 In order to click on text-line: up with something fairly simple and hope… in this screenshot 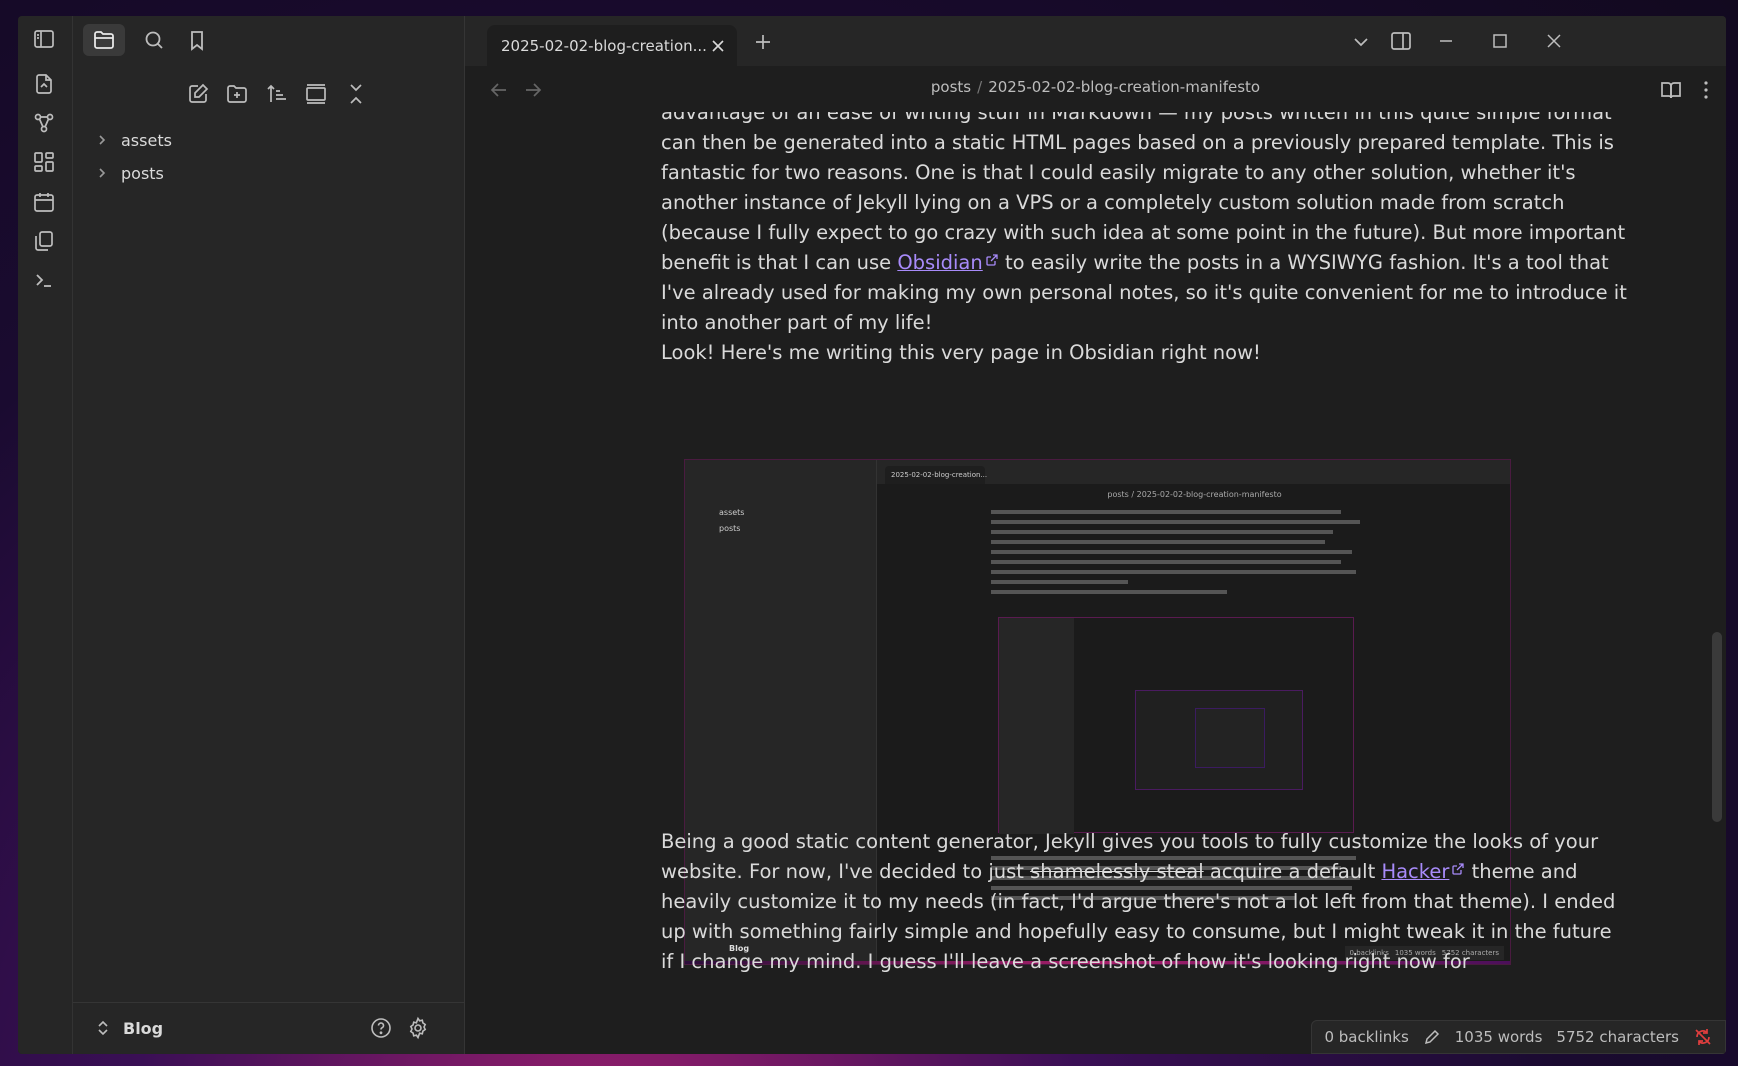, I will do `click(1136, 931)`.